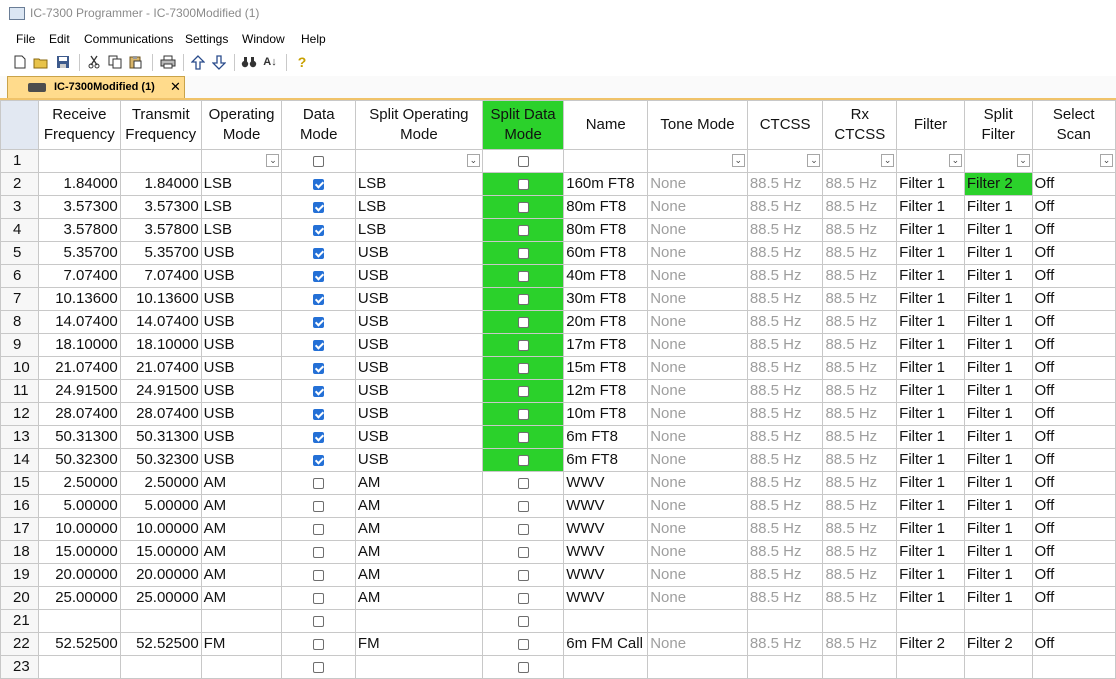 The image size is (1116, 679). I want to click on split-filter-cell: Filter 2, so click(998, 644).